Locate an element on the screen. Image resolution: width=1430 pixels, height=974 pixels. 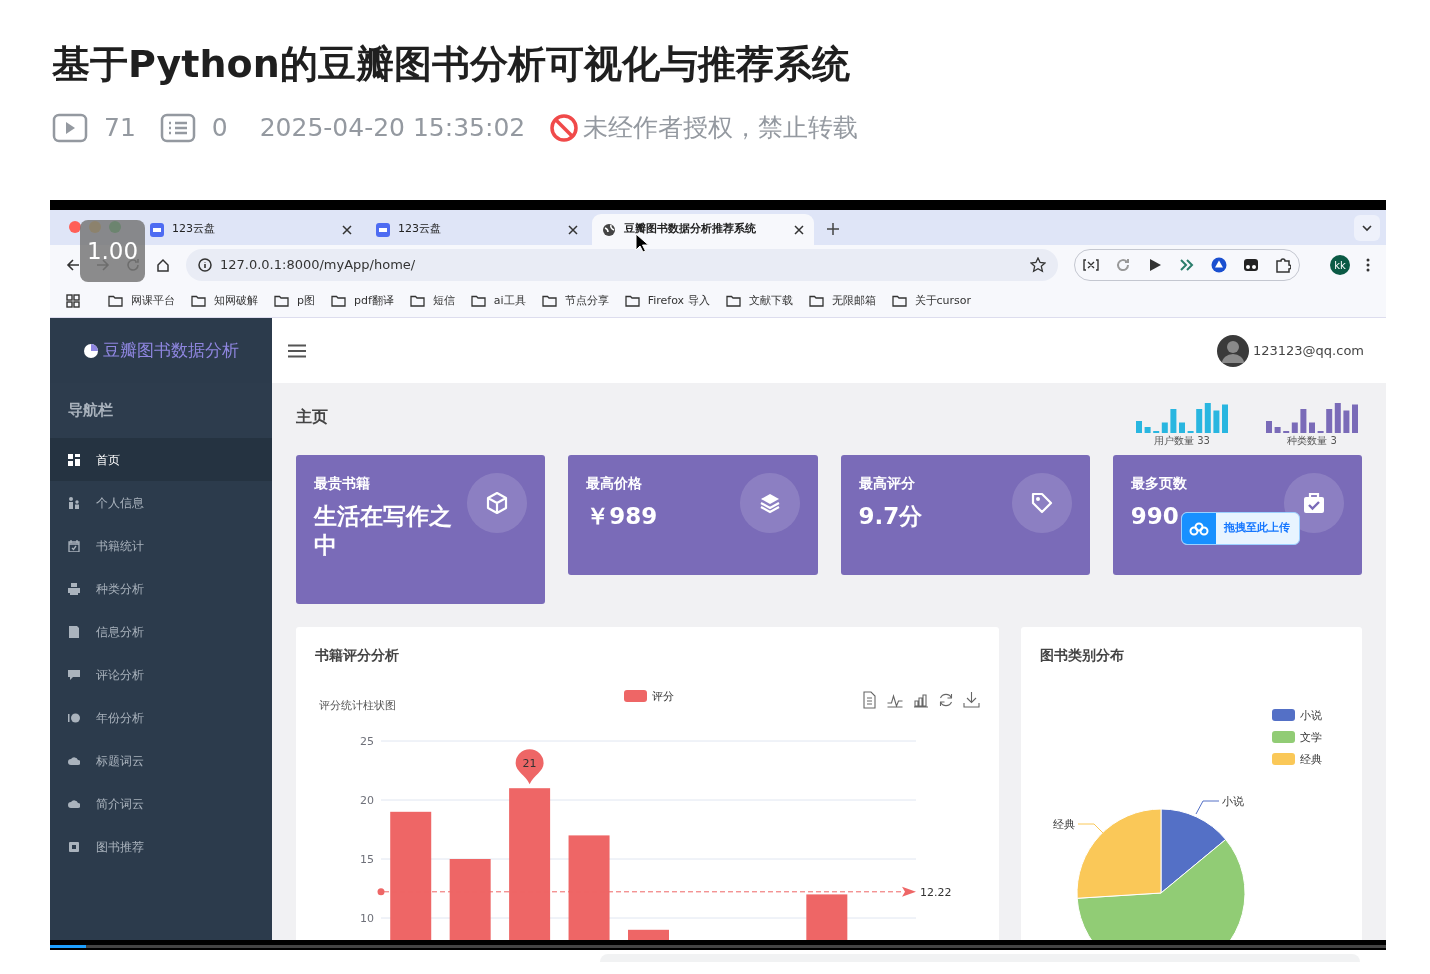
bookmark-link: p图 is located at coordinates (294, 301).